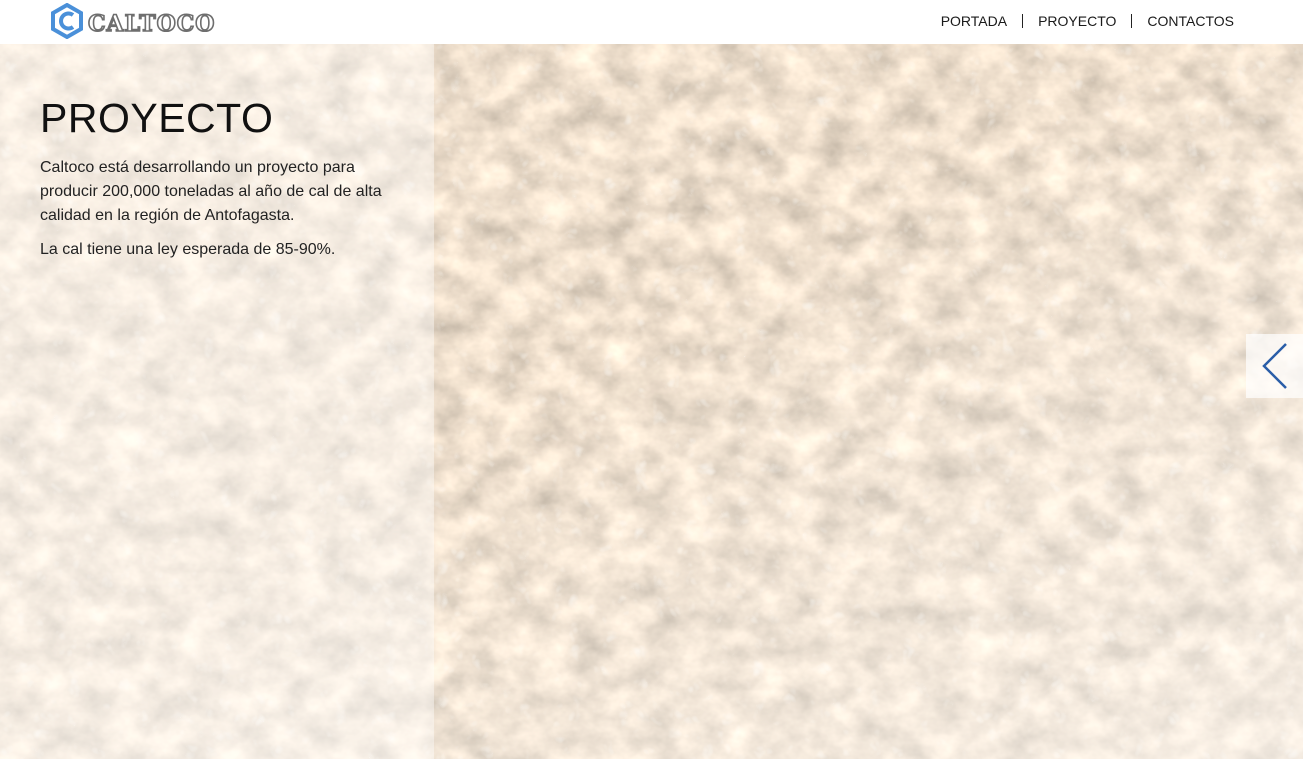 This screenshot has width=1308, height=759. What do you see at coordinates (157, 118) in the screenshot?
I see `page-title: PROYECTO` at bounding box center [157, 118].